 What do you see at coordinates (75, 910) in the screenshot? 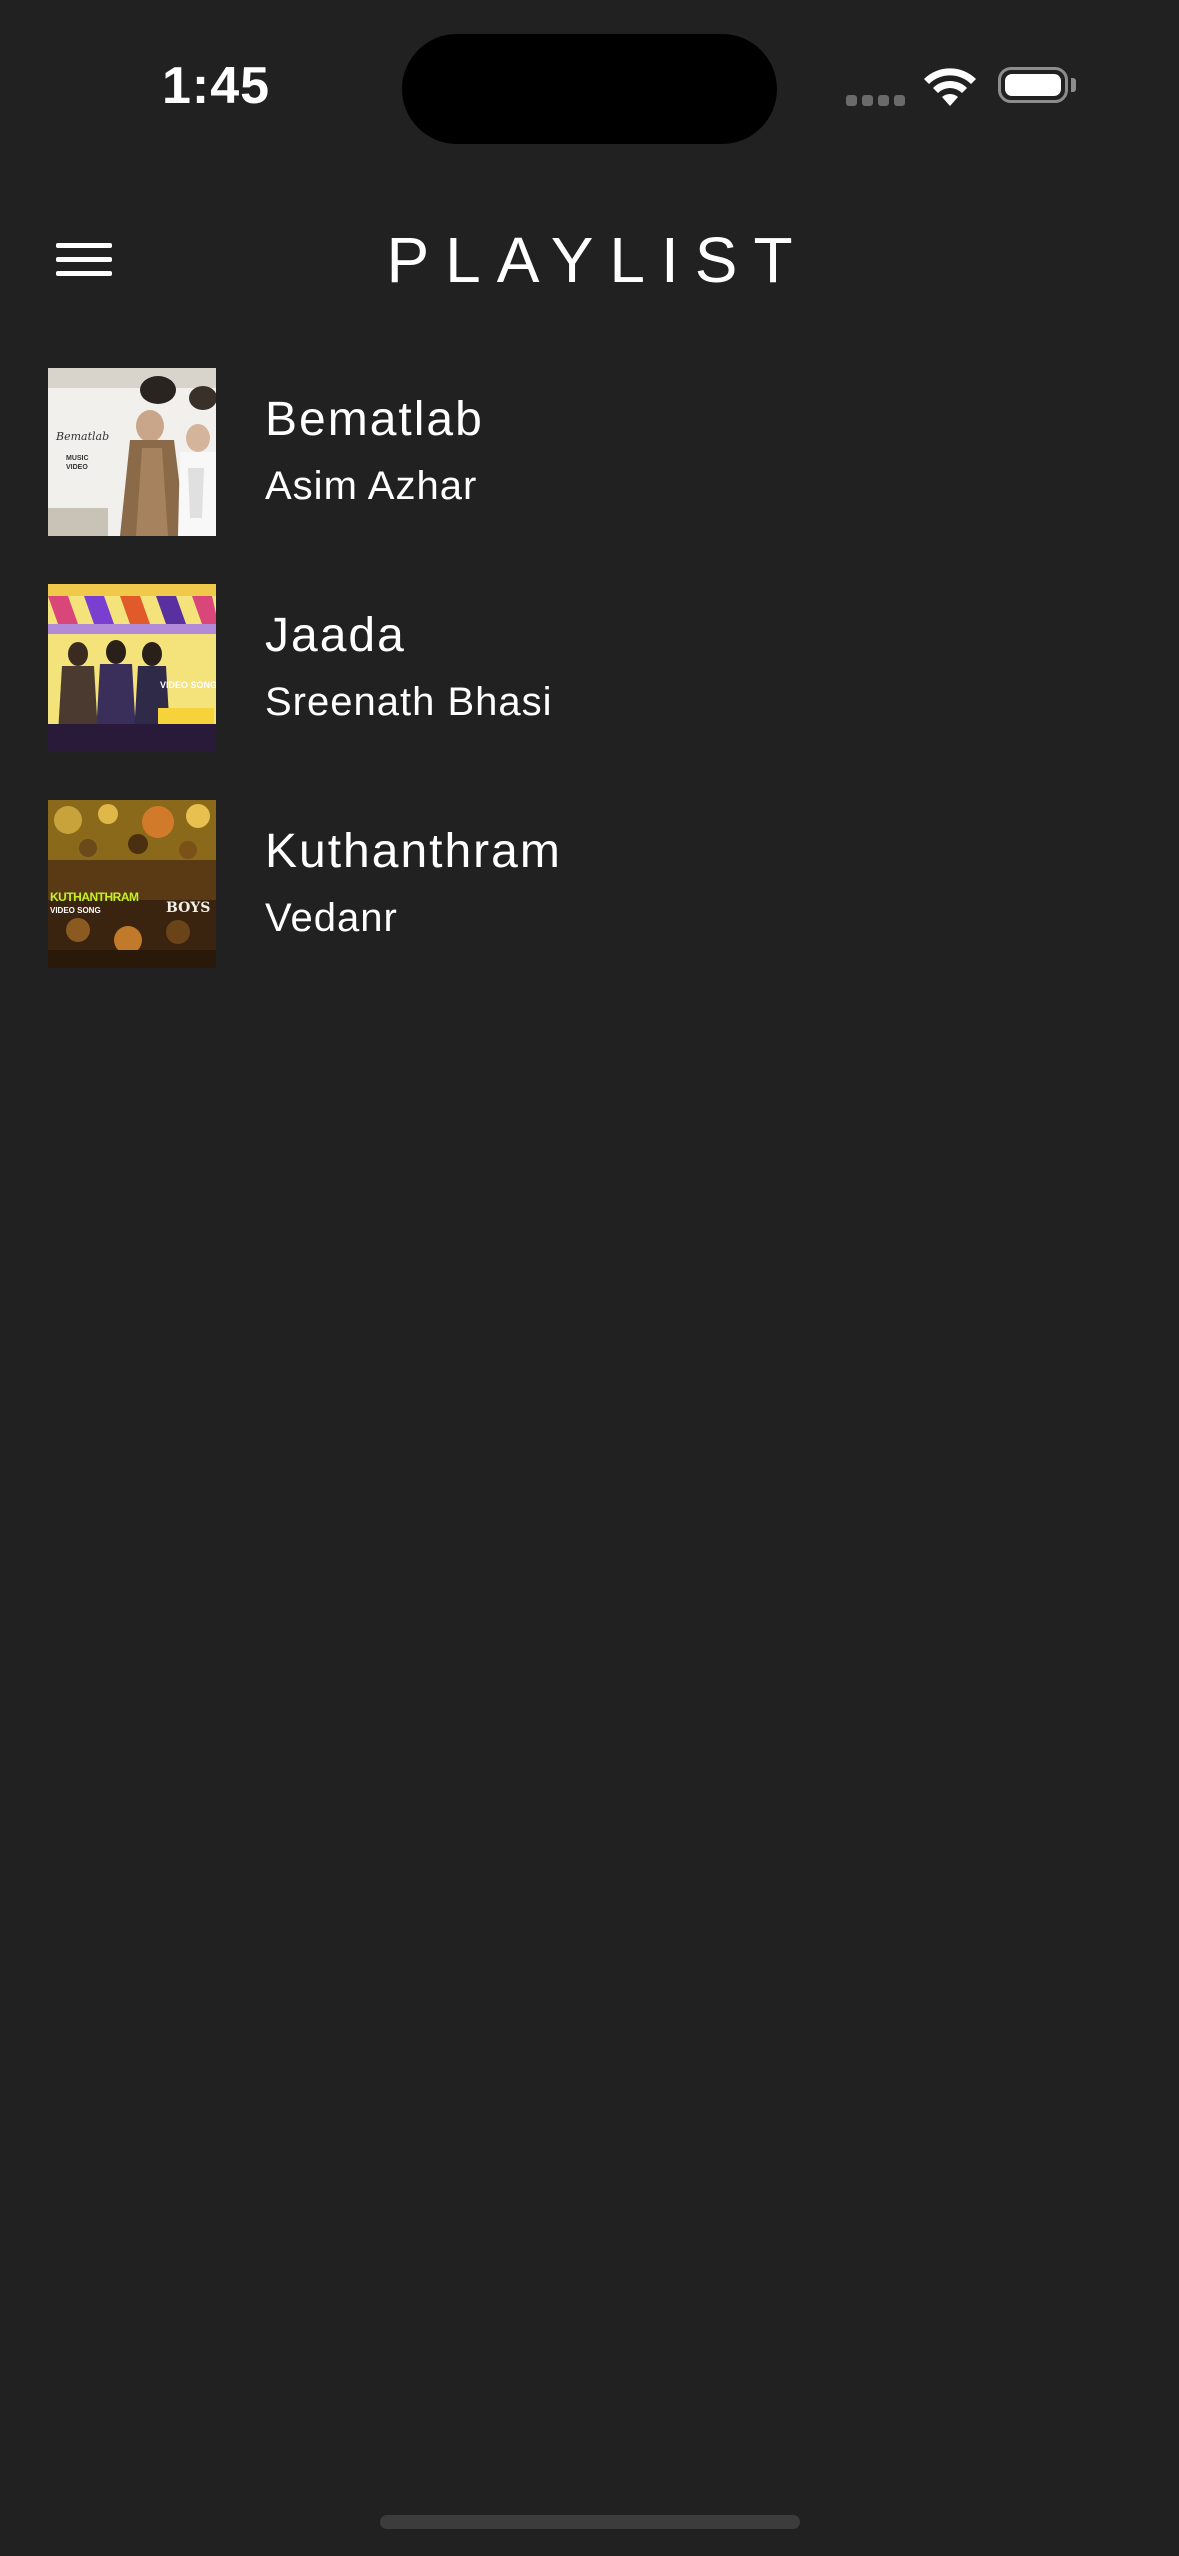
I see `thumbnail-subcaption: VIDEO SONG` at bounding box center [75, 910].